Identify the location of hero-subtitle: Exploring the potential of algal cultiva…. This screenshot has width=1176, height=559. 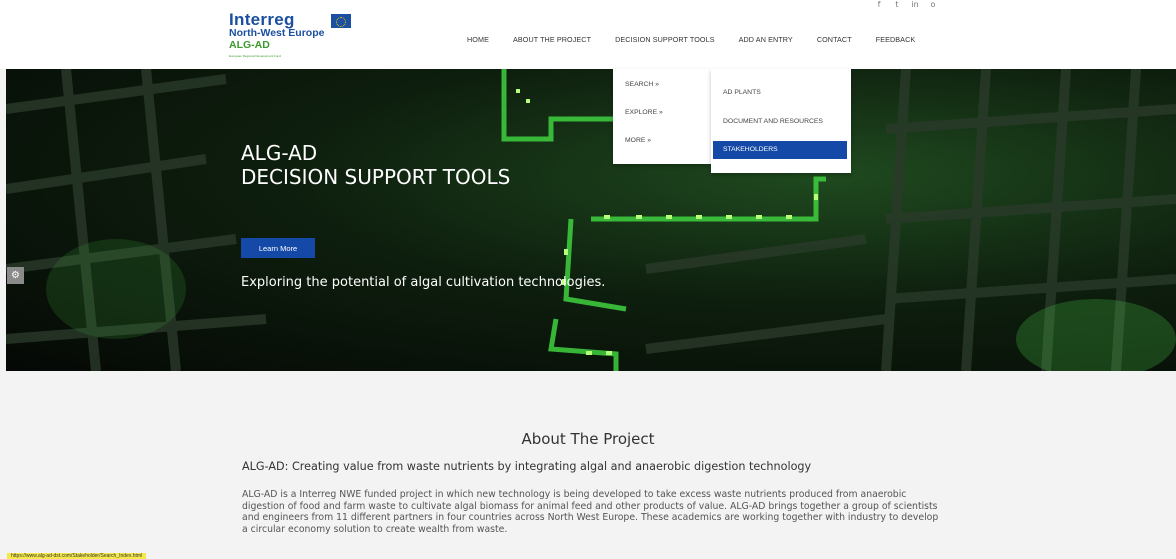
(423, 282).